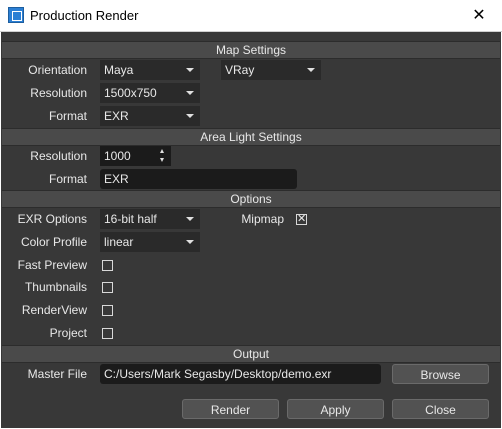  Describe the element at coordinates (251, 137) in the screenshot. I see `section-area-light-settings: Area Light Settings` at that location.